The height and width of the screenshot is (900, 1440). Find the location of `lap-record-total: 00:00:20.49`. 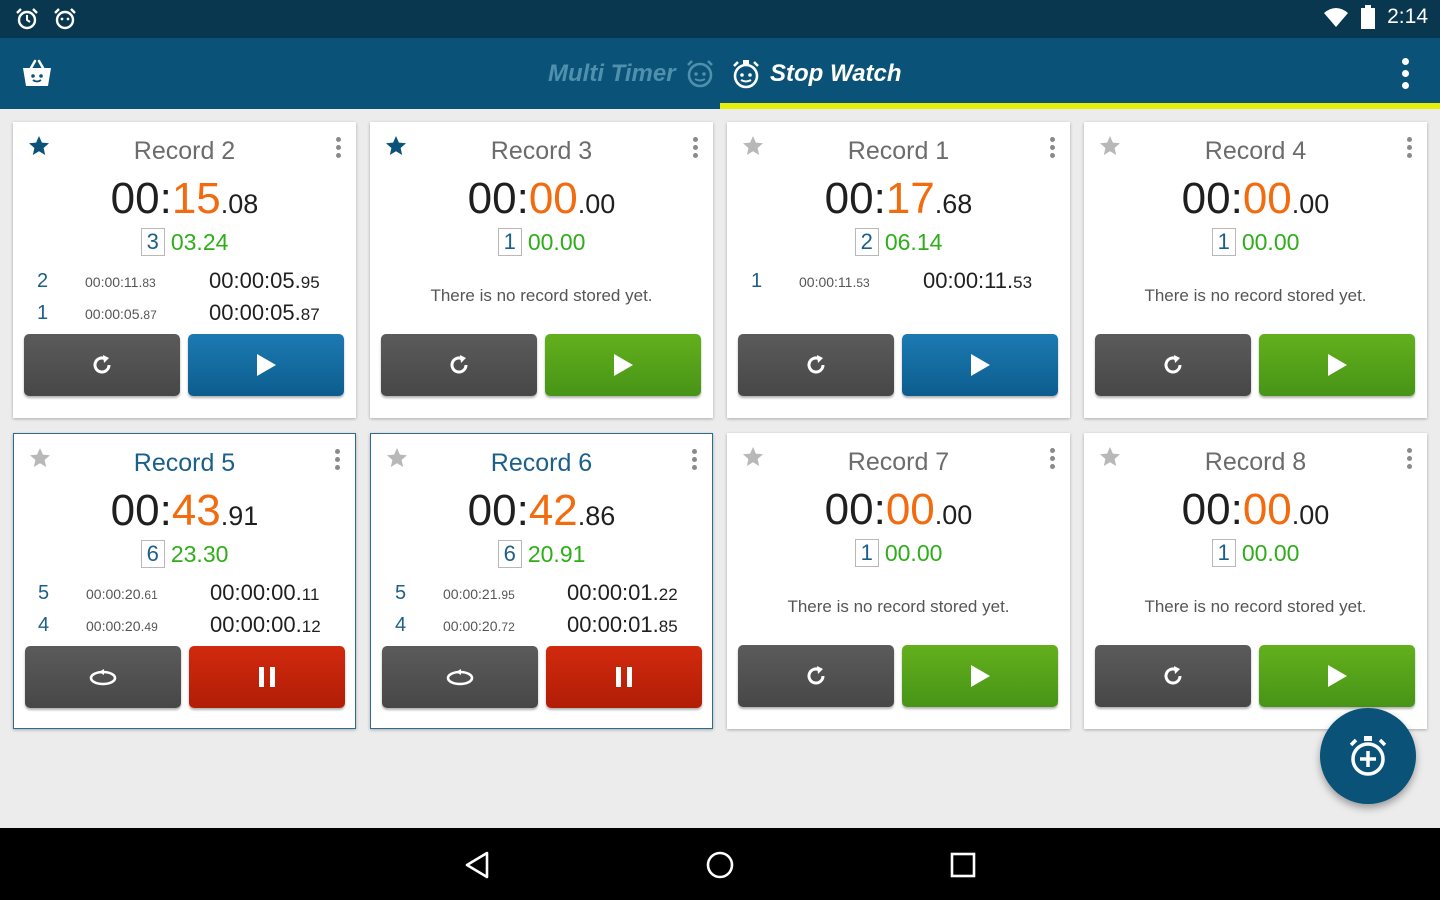

lap-record-total: 00:00:20.49 is located at coordinates (122, 626).